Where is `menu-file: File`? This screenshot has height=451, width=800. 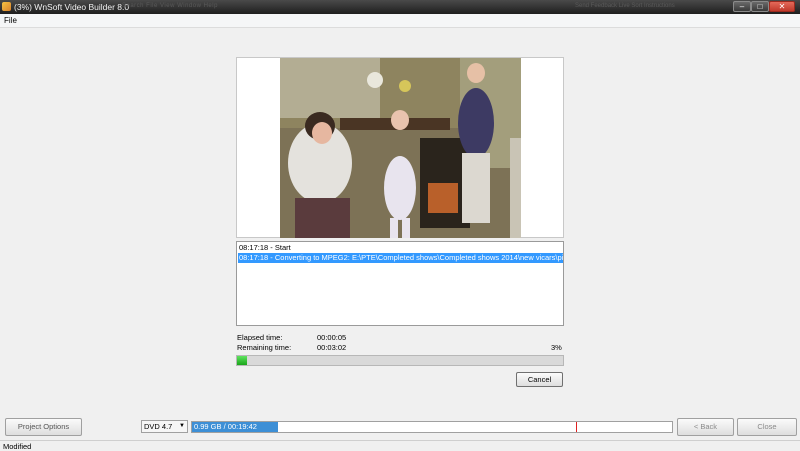
menu-file: File is located at coordinates (10, 20).